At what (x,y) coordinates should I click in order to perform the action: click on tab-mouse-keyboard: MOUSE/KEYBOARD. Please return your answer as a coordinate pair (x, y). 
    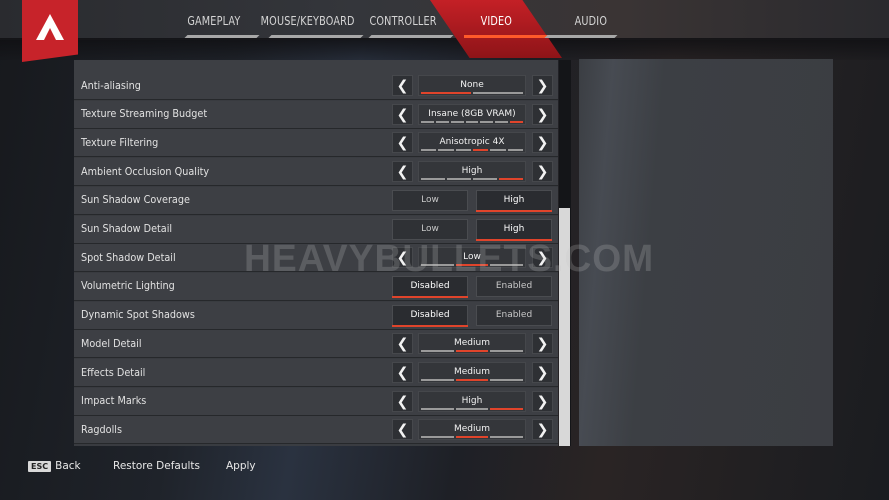
    Looking at the image, I should click on (312, 20).